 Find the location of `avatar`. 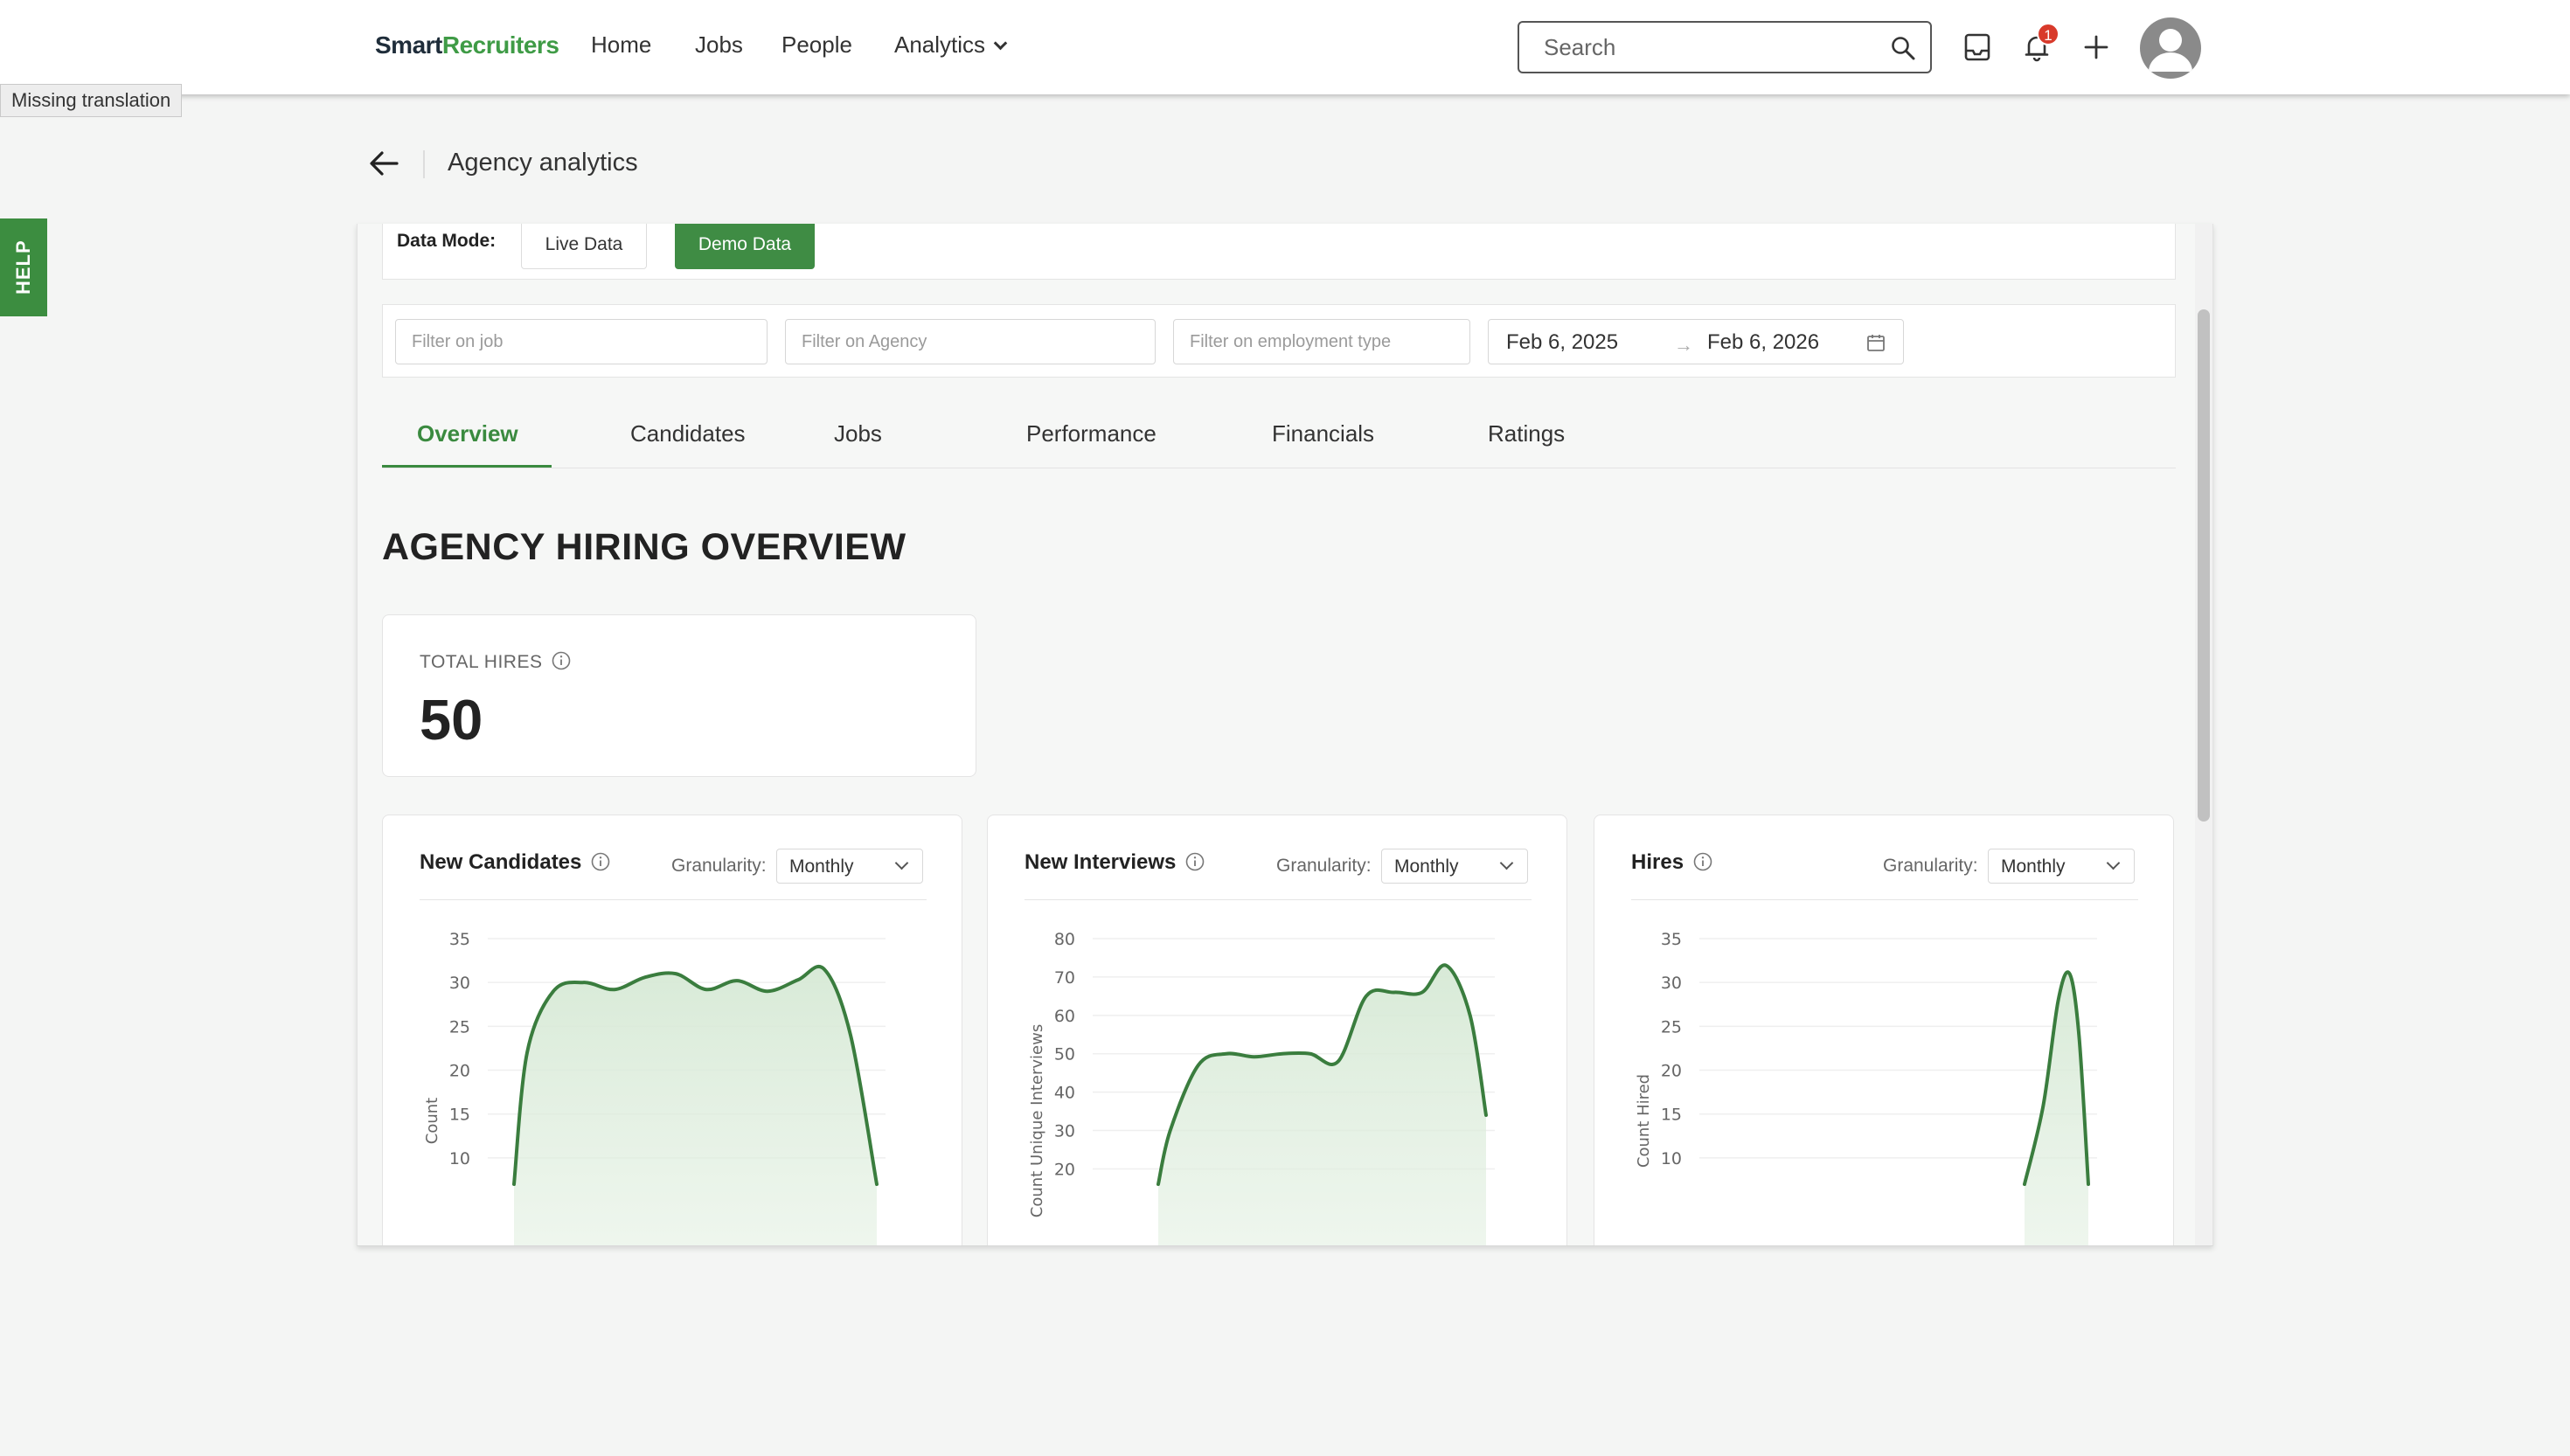

avatar is located at coordinates (2170, 48).